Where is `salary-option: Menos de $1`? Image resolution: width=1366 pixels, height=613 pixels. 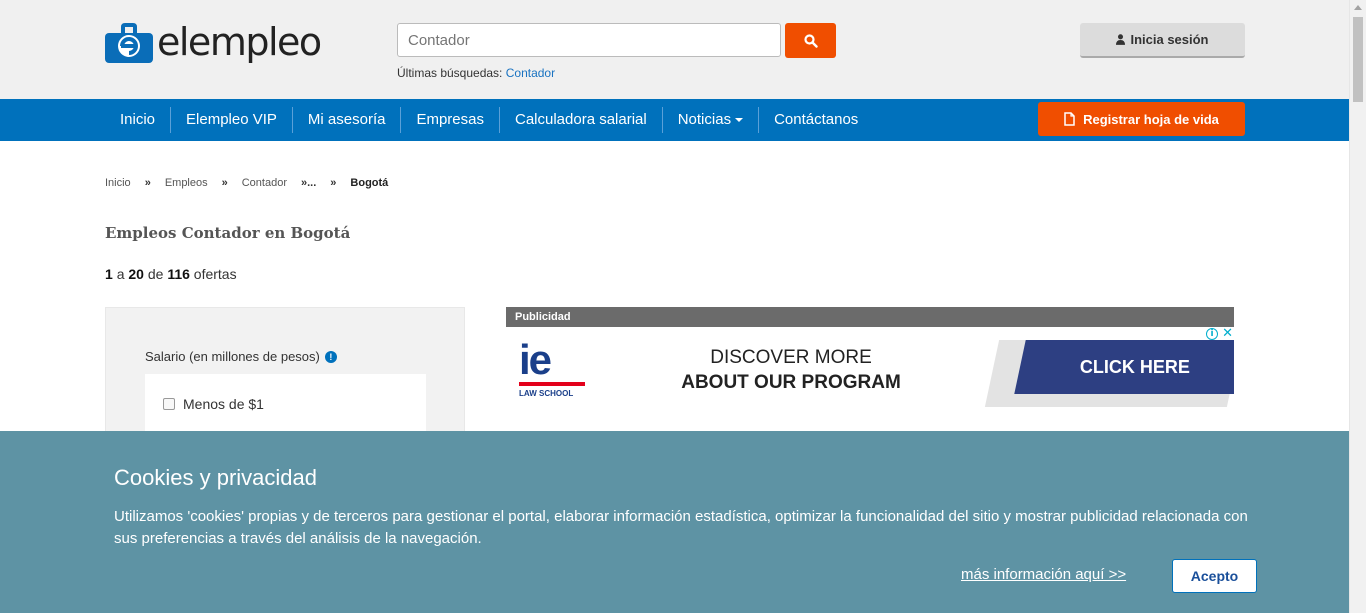
salary-option: Menos de $1 is located at coordinates (213, 404).